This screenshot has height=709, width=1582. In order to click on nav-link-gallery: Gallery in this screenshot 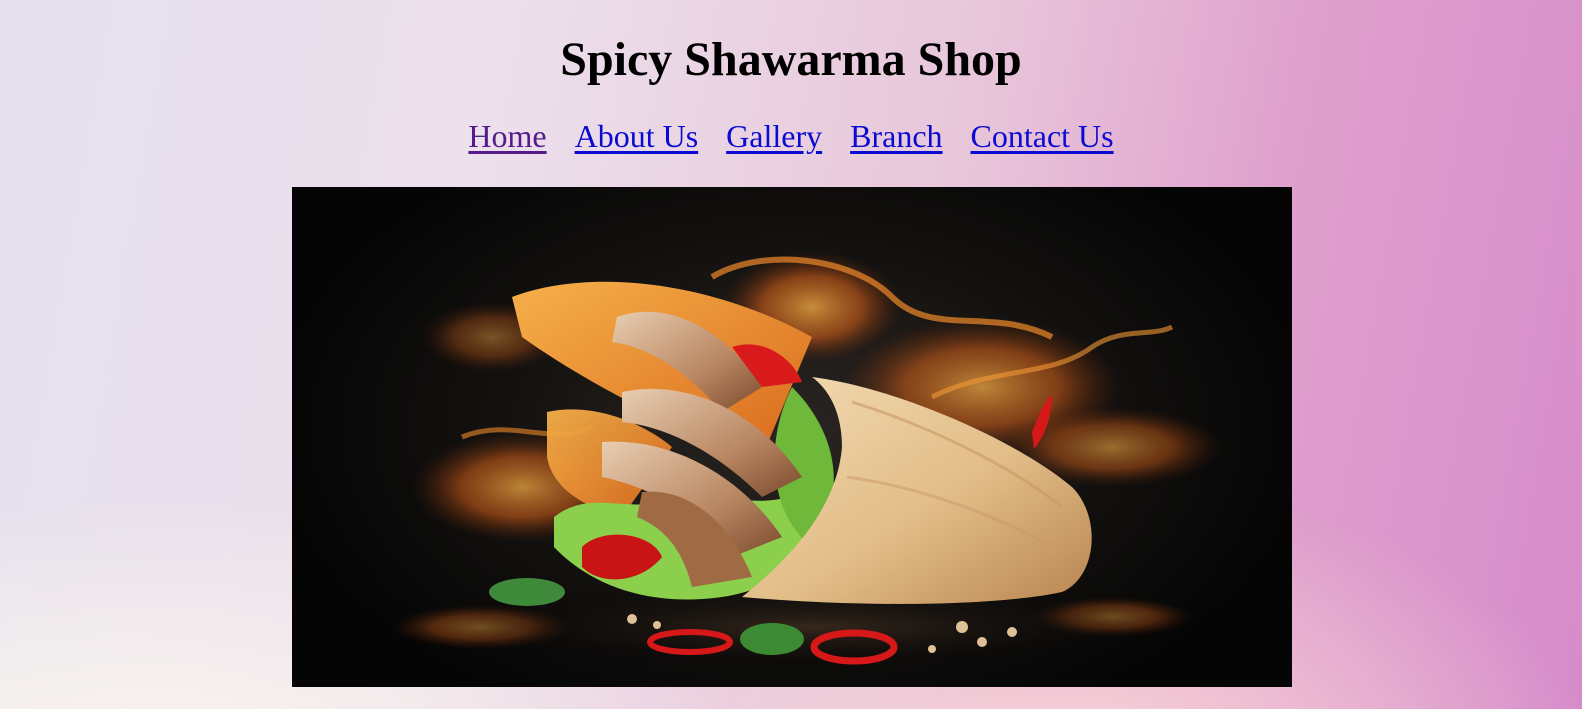, I will do `click(774, 136)`.